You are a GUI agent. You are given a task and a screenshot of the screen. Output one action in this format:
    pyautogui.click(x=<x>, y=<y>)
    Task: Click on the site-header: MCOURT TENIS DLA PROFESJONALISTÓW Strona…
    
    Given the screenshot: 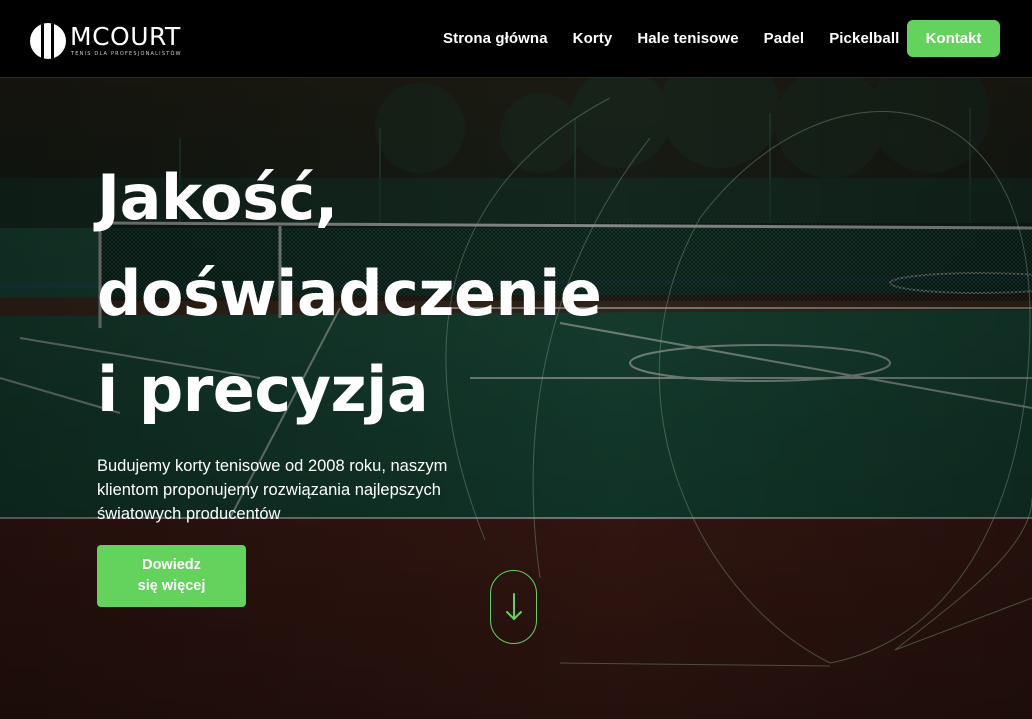 What is the action you would take?
    pyautogui.click(x=516, y=39)
    